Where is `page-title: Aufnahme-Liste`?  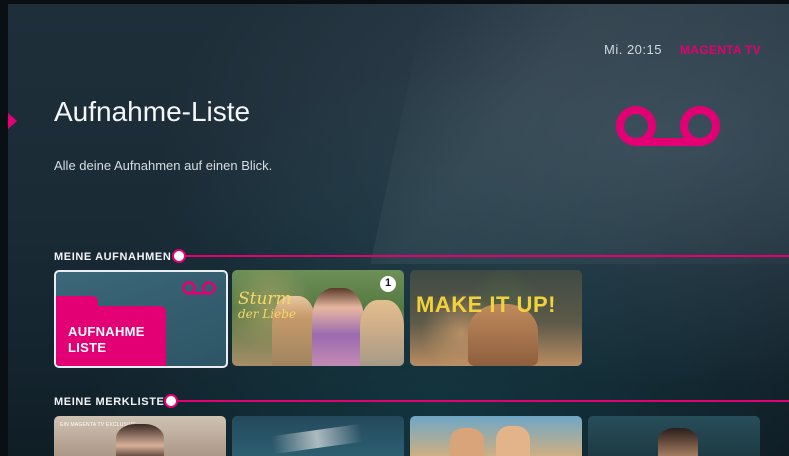
page-title: Aufnahme-Liste is located at coordinates (152, 111).